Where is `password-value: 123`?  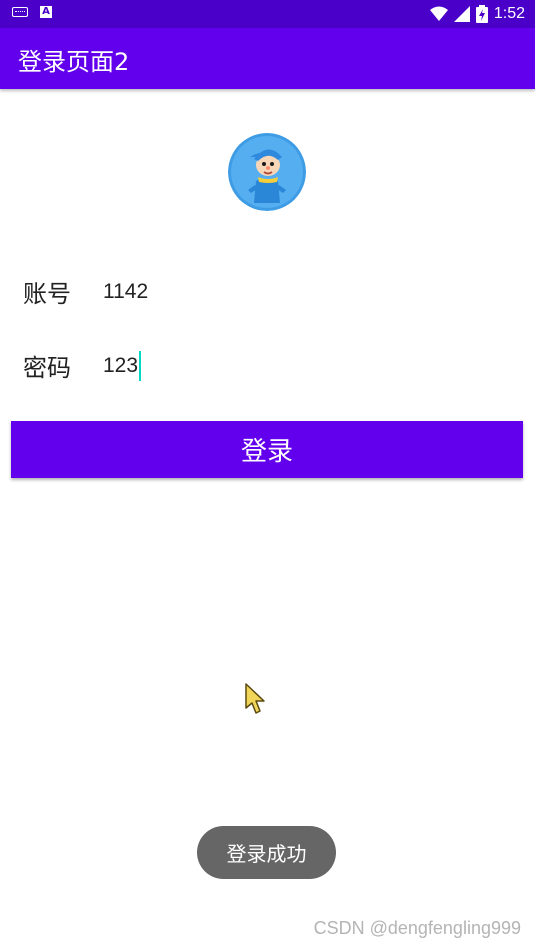
password-value: 123 is located at coordinates (121, 365).